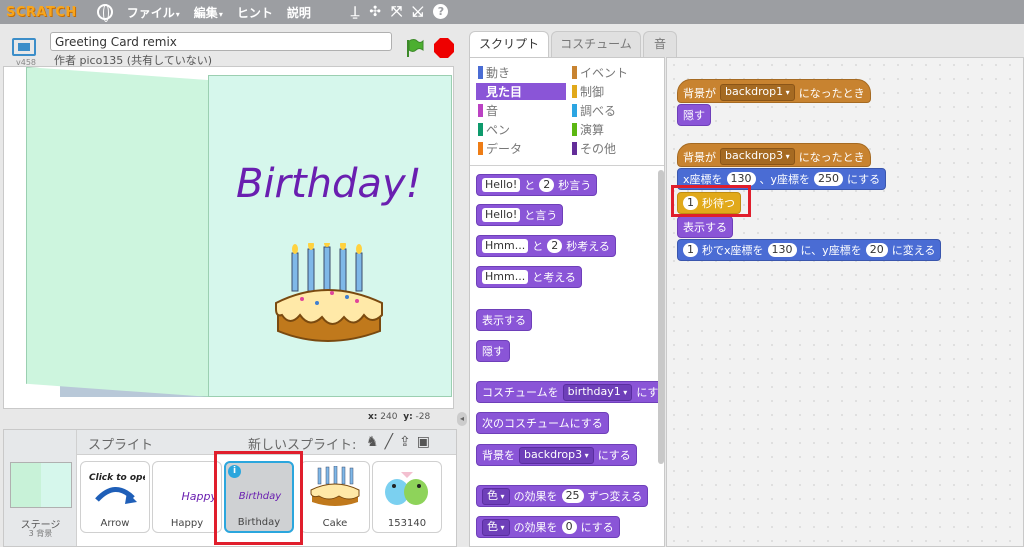 The image size is (1024, 547). What do you see at coordinates (40, 533) in the screenshot?
I see `backdrop-count: 3 背景` at bounding box center [40, 533].